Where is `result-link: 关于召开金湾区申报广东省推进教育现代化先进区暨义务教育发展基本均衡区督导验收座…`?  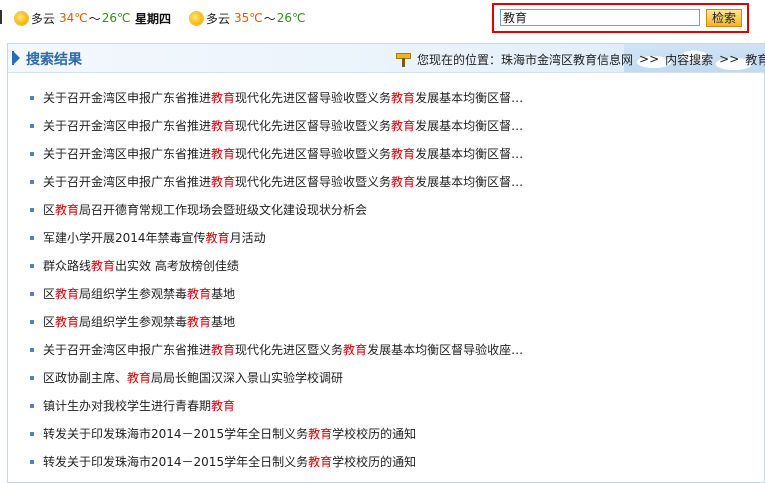
result-link: 关于召开金湾区申报广东省推进教育现代化先进区暨义务教育发展基本均衡区督导验收座… is located at coordinates (283, 350).